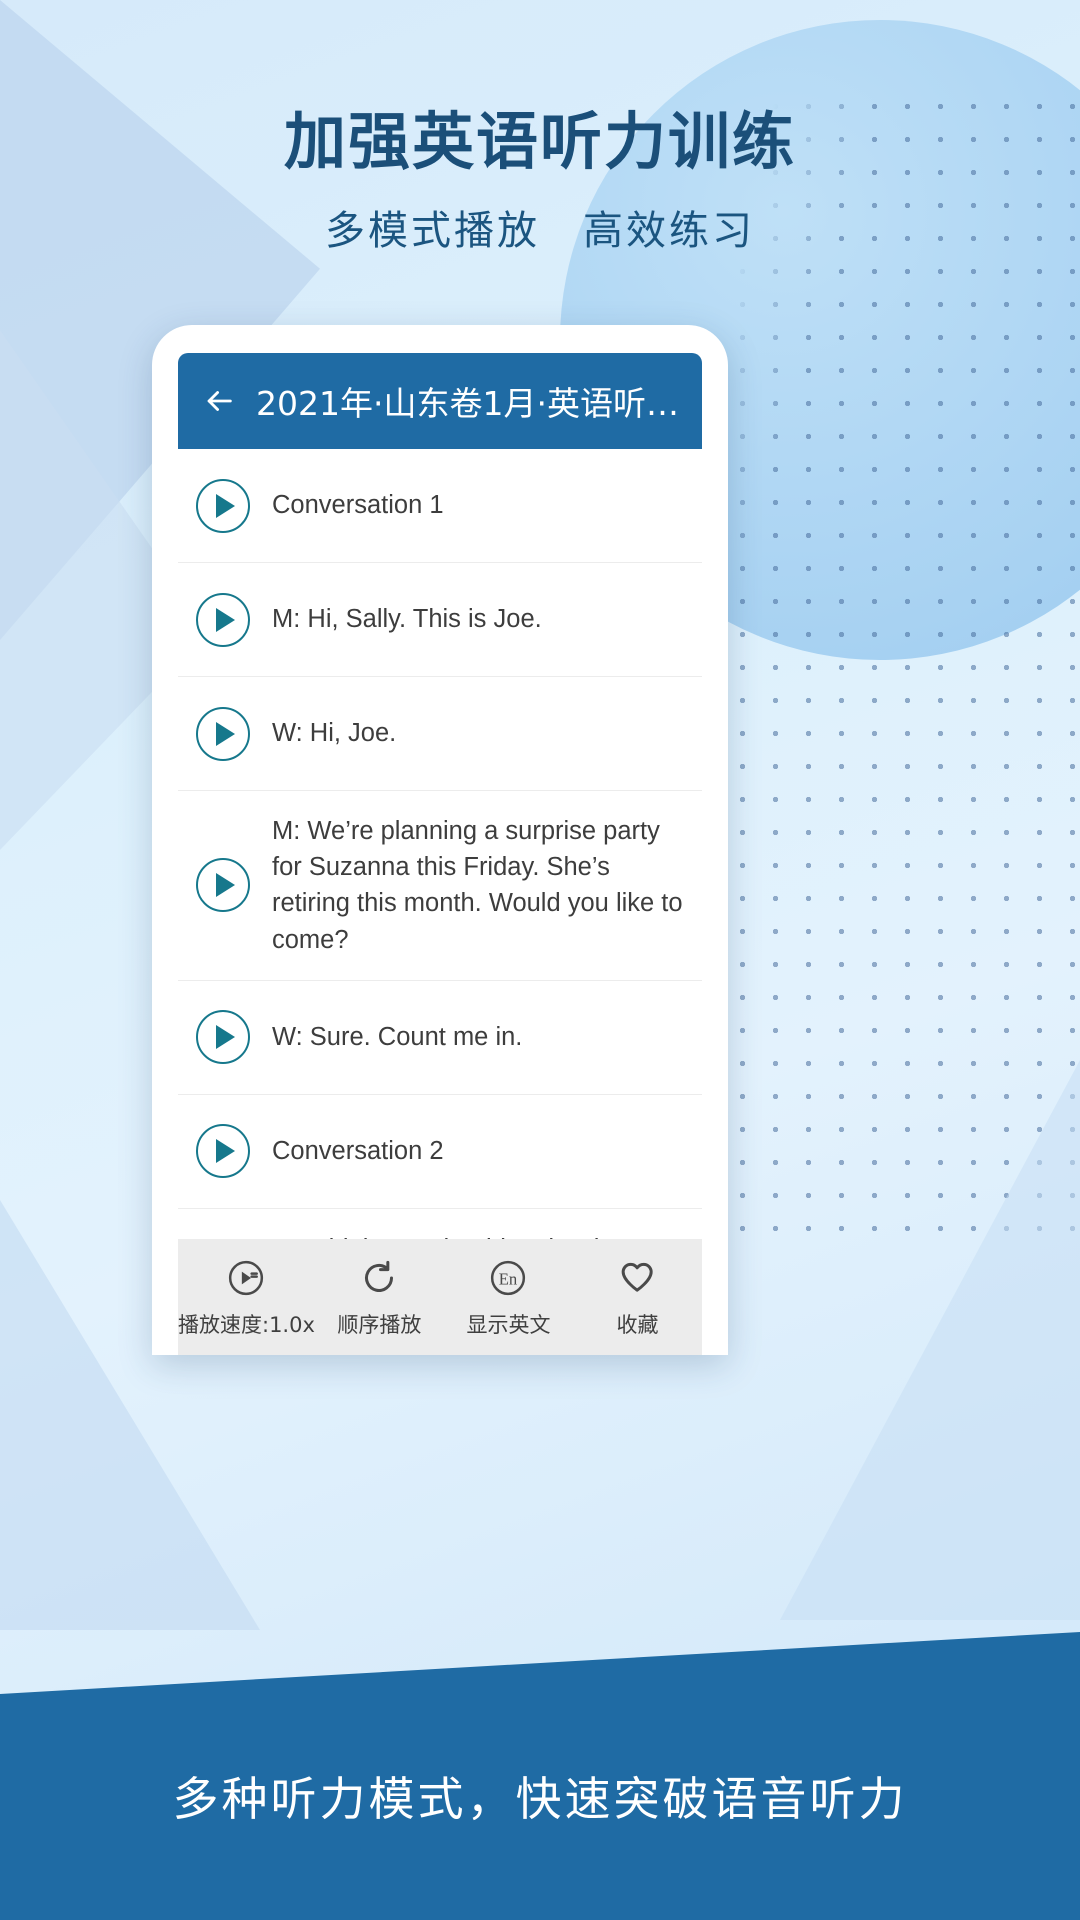 The height and width of the screenshot is (1920, 1080). I want to click on heart-icon, so click(637, 1278).